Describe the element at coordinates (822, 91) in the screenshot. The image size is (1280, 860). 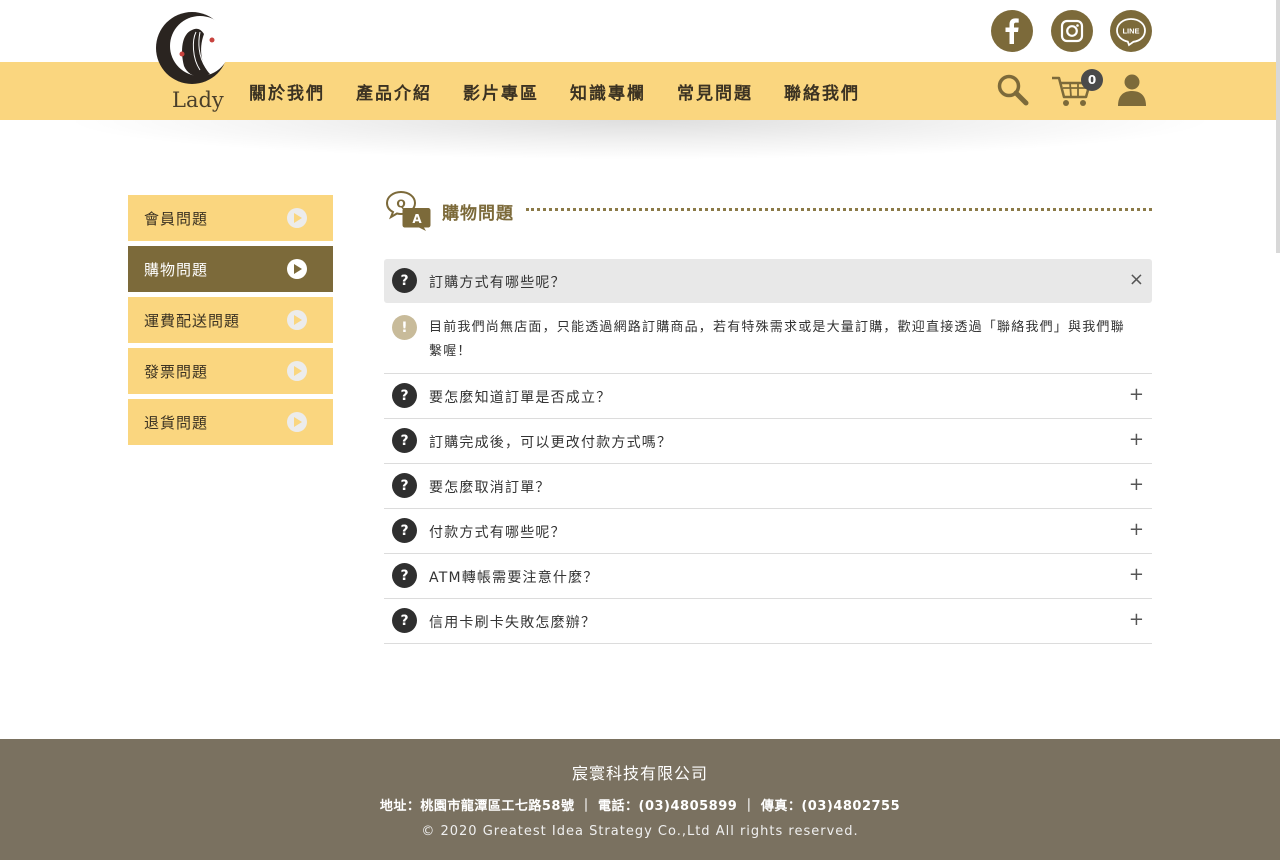
I see `nav-item-contact: 聯絡我們` at that location.